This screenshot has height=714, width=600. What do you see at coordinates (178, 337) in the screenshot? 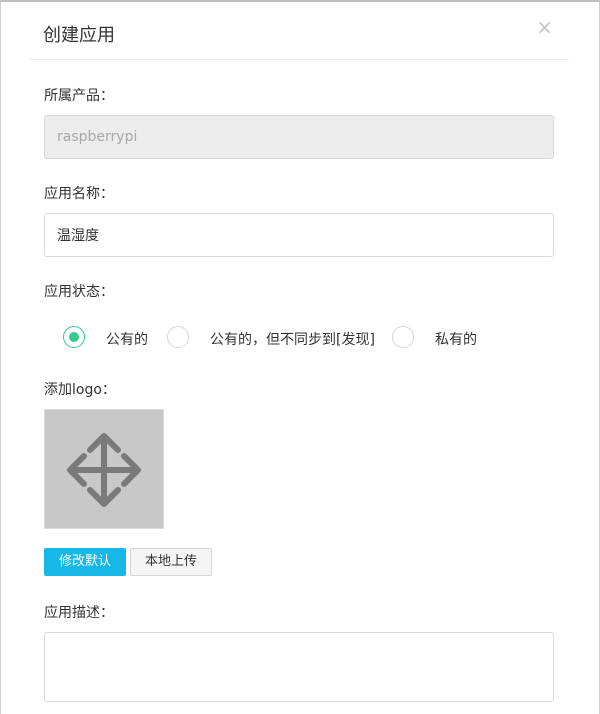
I see `radio-button-public-no-sync` at bounding box center [178, 337].